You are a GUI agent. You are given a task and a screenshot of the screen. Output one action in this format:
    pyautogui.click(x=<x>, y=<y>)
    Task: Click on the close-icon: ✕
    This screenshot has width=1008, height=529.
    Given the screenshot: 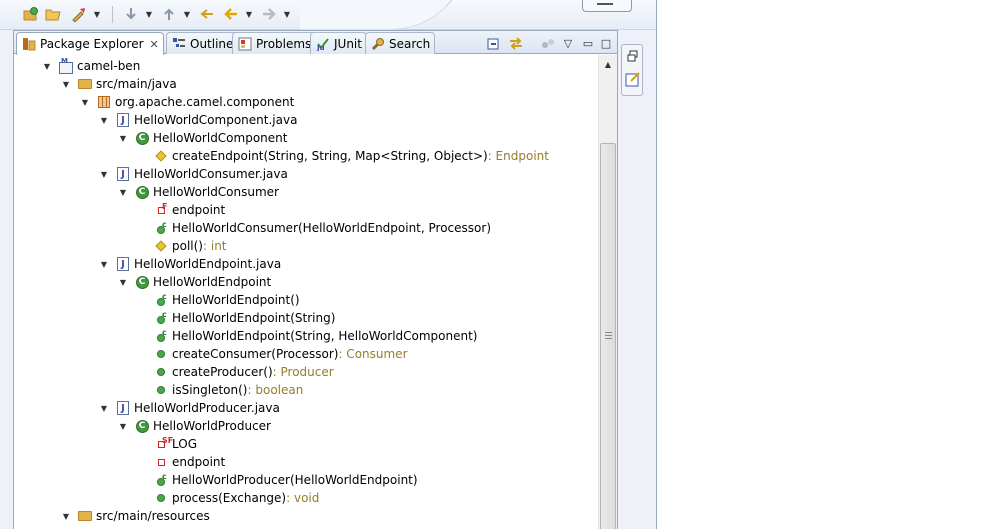 What is the action you would take?
    pyautogui.click(x=154, y=44)
    